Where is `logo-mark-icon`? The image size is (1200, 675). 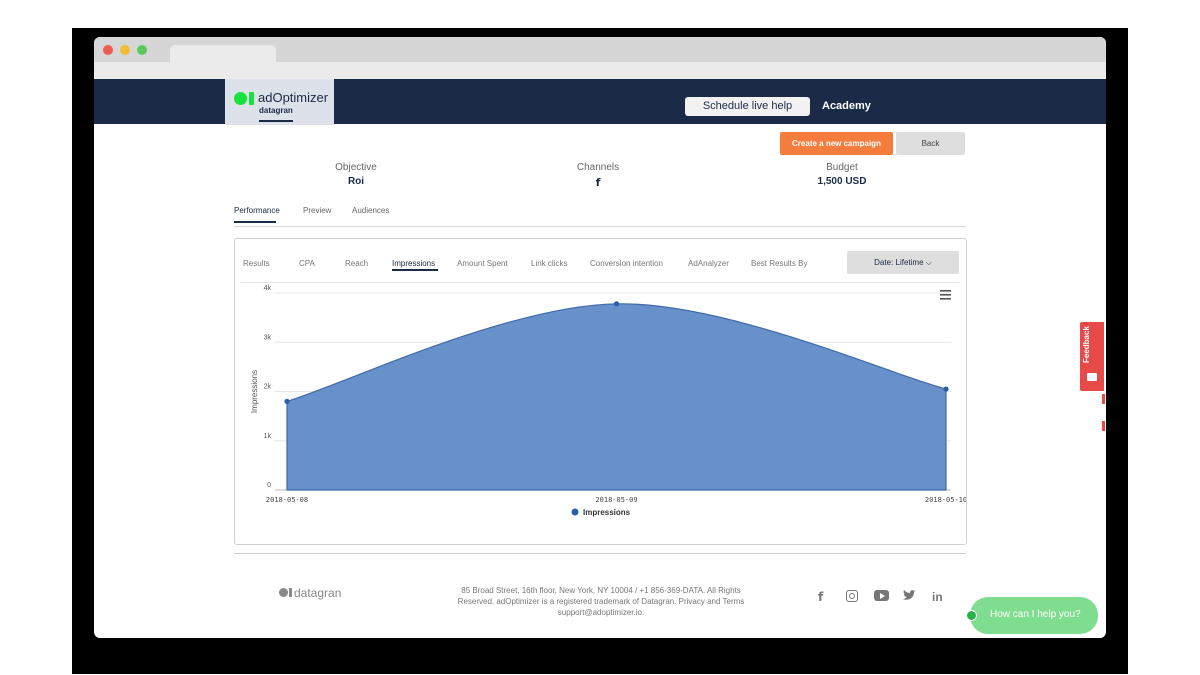 logo-mark-icon is located at coordinates (244, 98).